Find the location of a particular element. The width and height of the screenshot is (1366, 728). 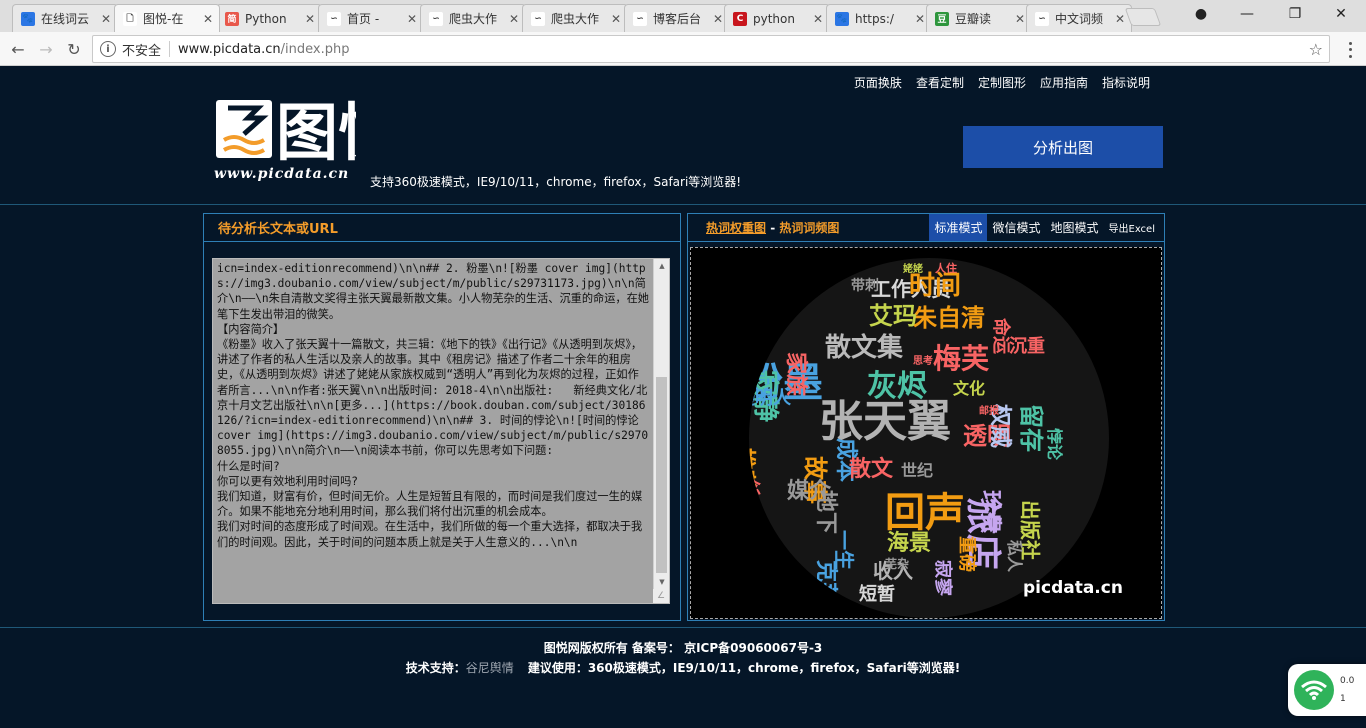

tab-favicon-icon: 🗋 is located at coordinates (130, 18).